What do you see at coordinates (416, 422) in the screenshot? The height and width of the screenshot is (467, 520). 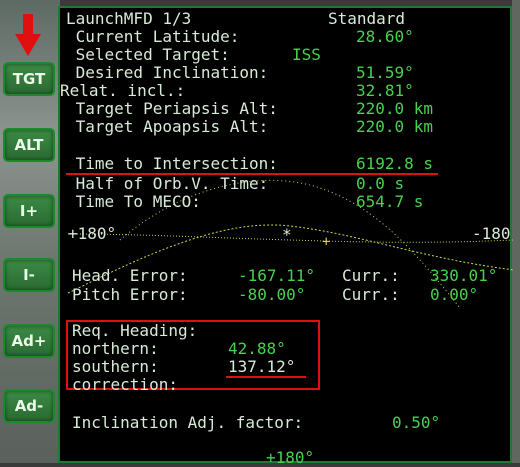 I see `value-inclination-adj: 0.50°` at bounding box center [416, 422].